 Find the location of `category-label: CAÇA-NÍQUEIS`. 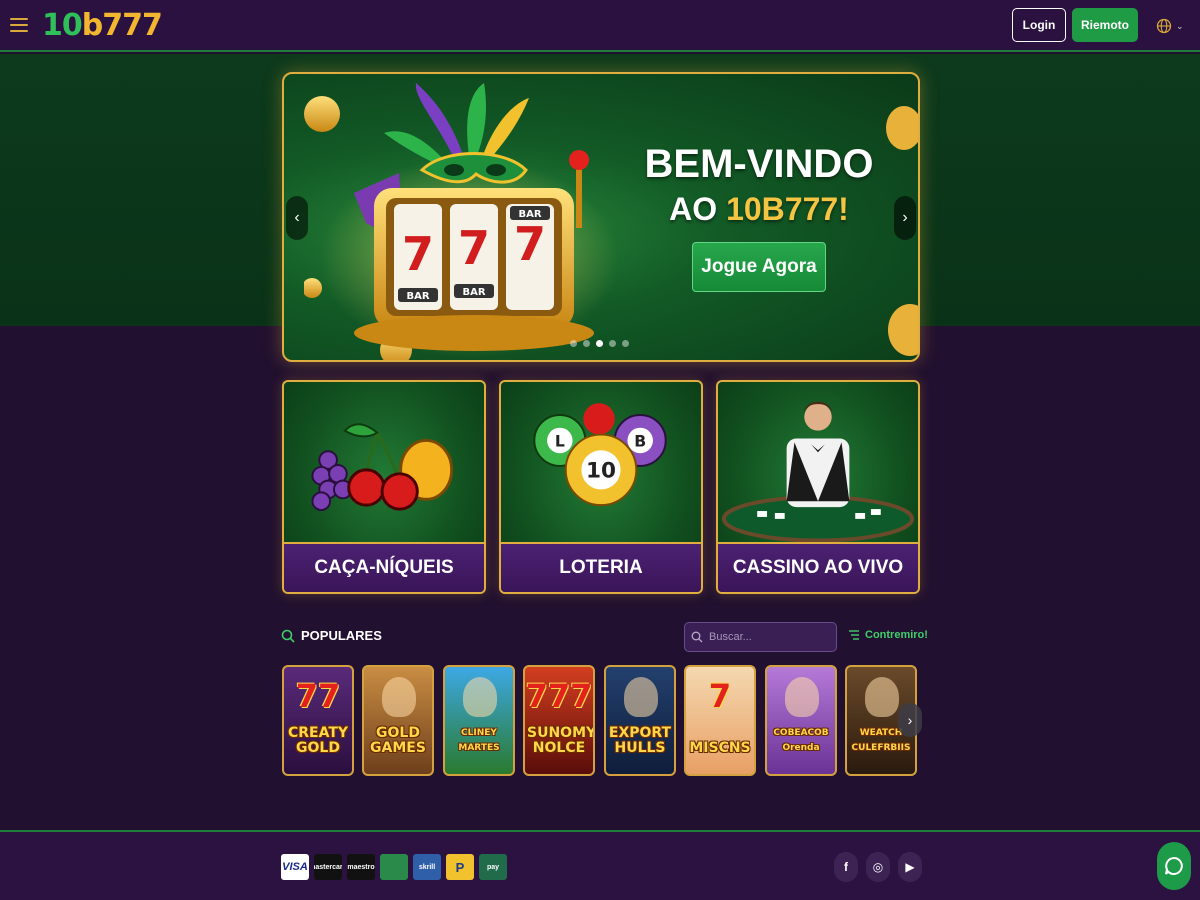

category-label: CAÇA-NÍQUEIS is located at coordinates (384, 567).